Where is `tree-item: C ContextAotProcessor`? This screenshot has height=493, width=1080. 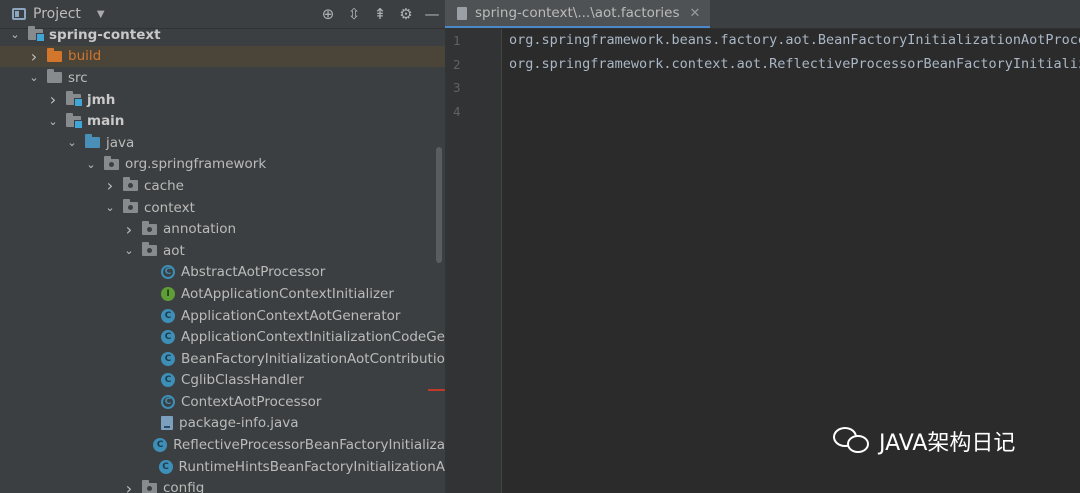
tree-item: C ContextAotProcessor is located at coordinates (222, 402).